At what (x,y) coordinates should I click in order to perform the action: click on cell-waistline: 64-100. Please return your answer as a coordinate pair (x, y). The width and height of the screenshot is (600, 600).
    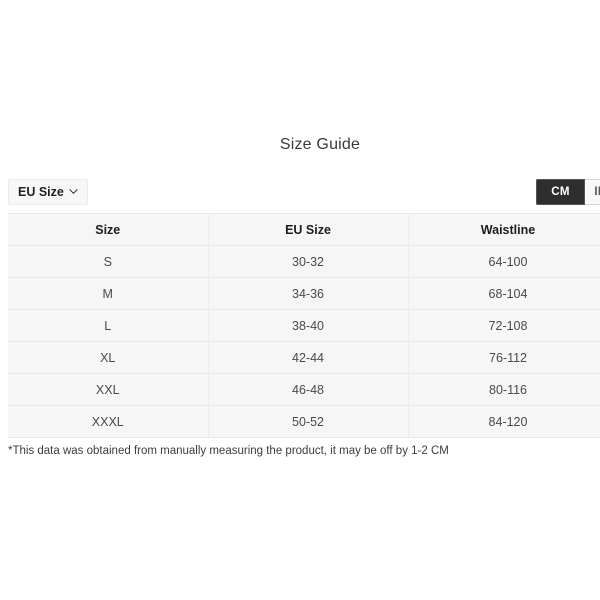
    Looking at the image, I should click on (504, 261).